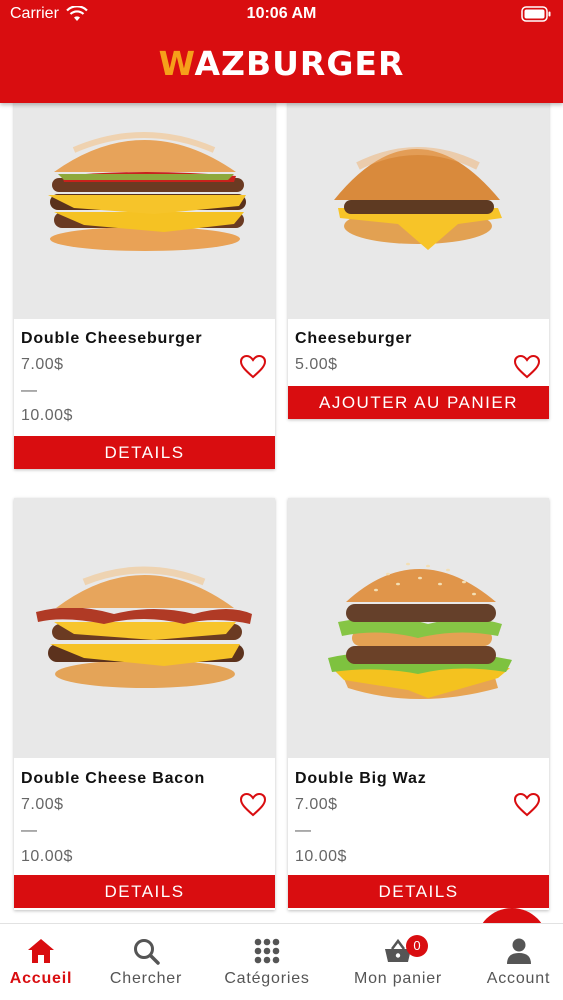 The width and height of the screenshot is (563, 1000). Describe the element at coordinates (113, 779) in the screenshot. I see `product-name: Double Cheese Bacon` at that location.